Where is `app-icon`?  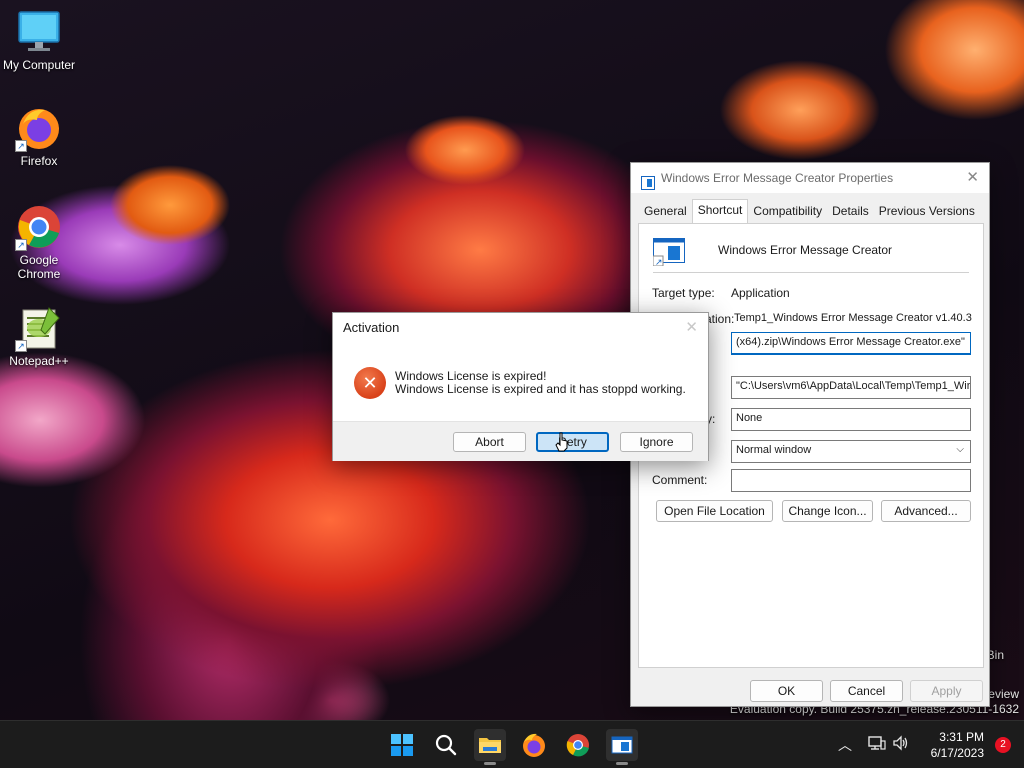
app-icon is located at coordinates (648, 180).